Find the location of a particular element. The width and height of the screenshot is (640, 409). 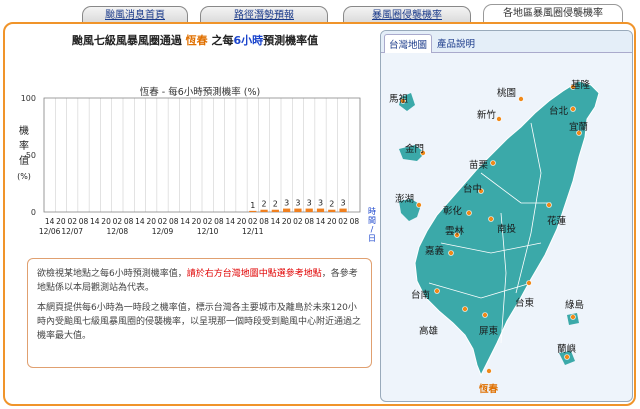

station-label: 台中 is located at coordinates (472, 189).